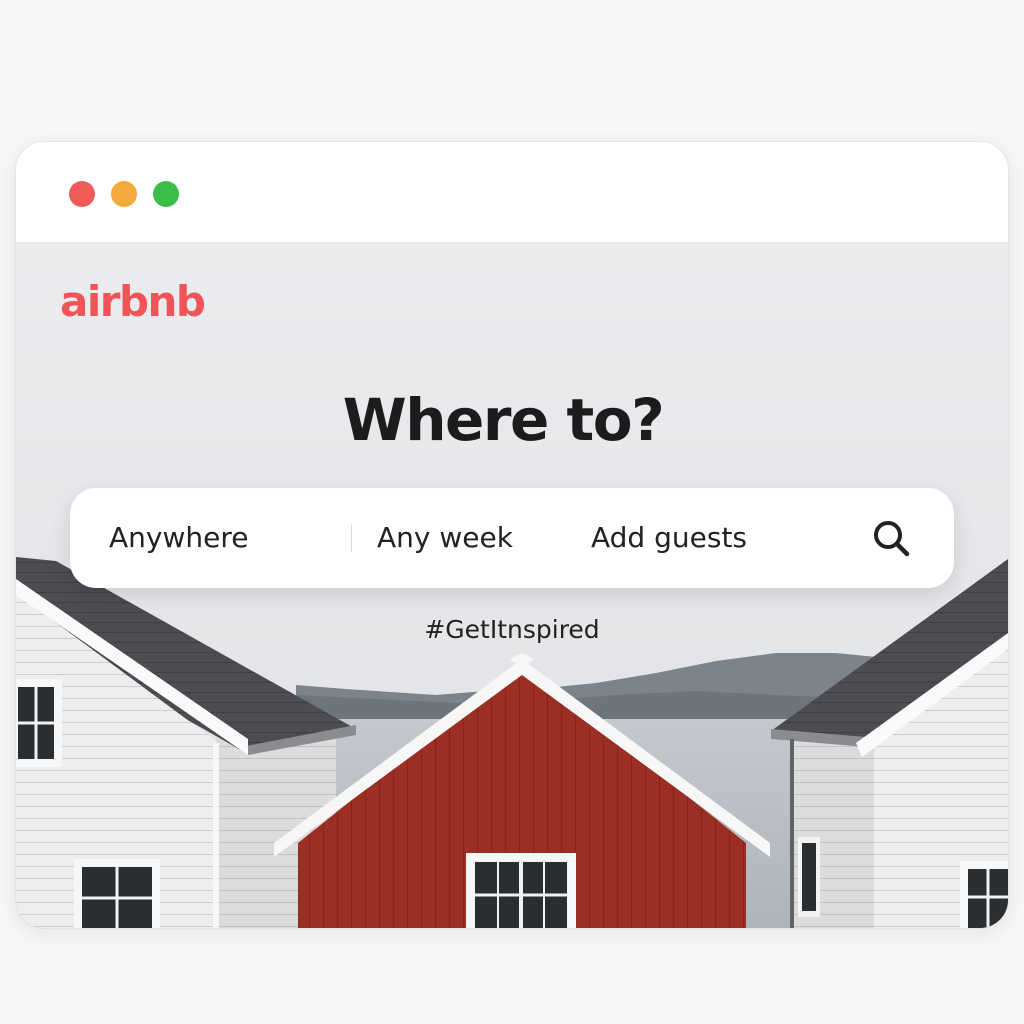 Image resolution: width=1024 pixels, height=1024 pixels. What do you see at coordinates (82, 194) in the screenshot?
I see `close-window-button` at bounding box center [82, 194].